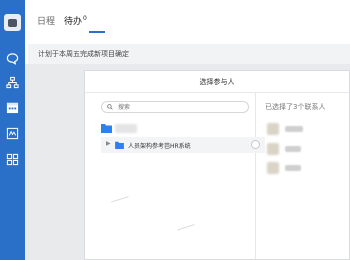  I want to click on top-nav: 日程 待办0, so click(187, 20).